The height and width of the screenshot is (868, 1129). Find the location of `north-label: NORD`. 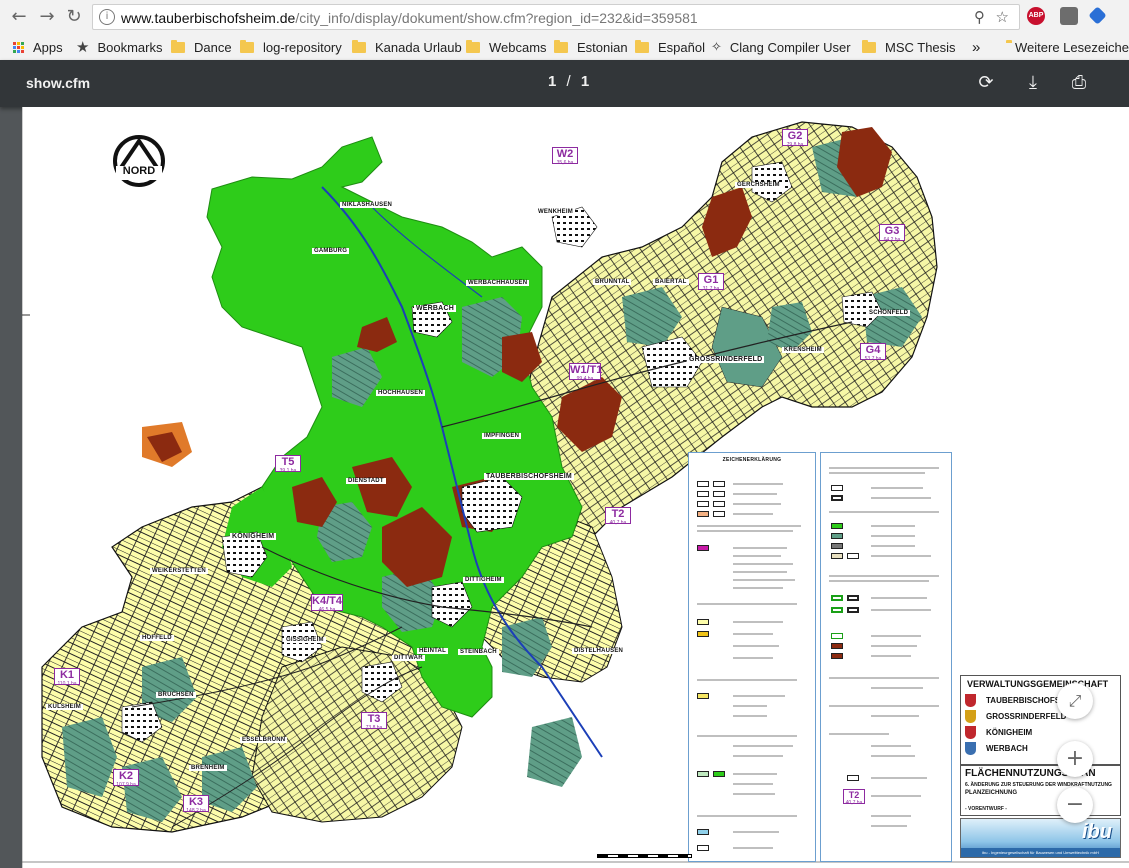

north-label: NORD is located at coordinates (139, 171).